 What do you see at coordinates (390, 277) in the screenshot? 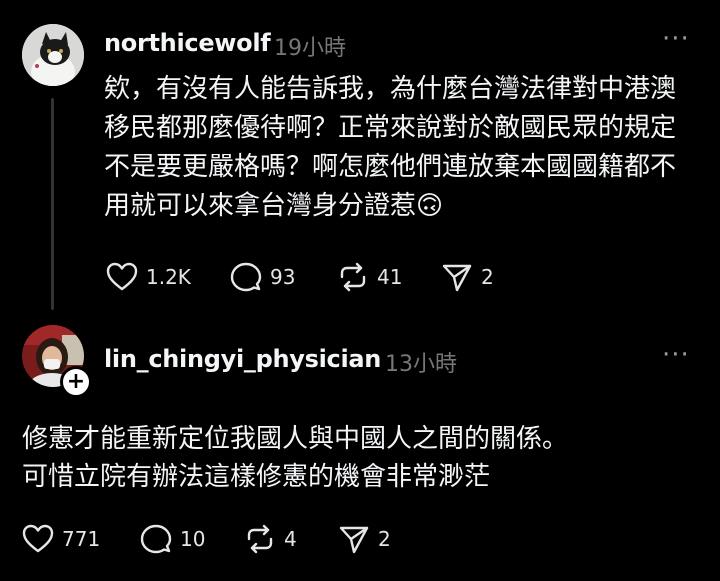
I see `repost-count: 41` at bounding box center [390, 277].